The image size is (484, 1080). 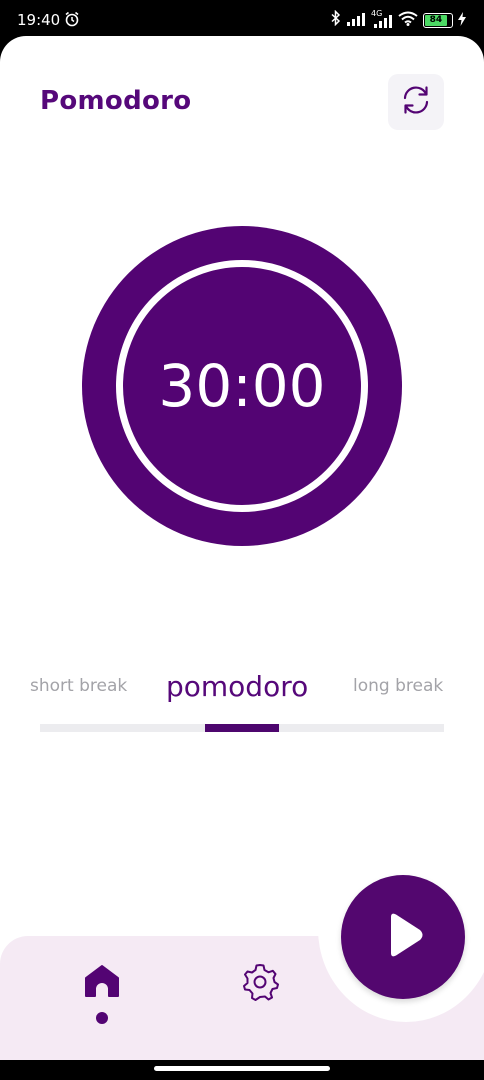 I want to click on refresh-button, so click(x=416, y=102).